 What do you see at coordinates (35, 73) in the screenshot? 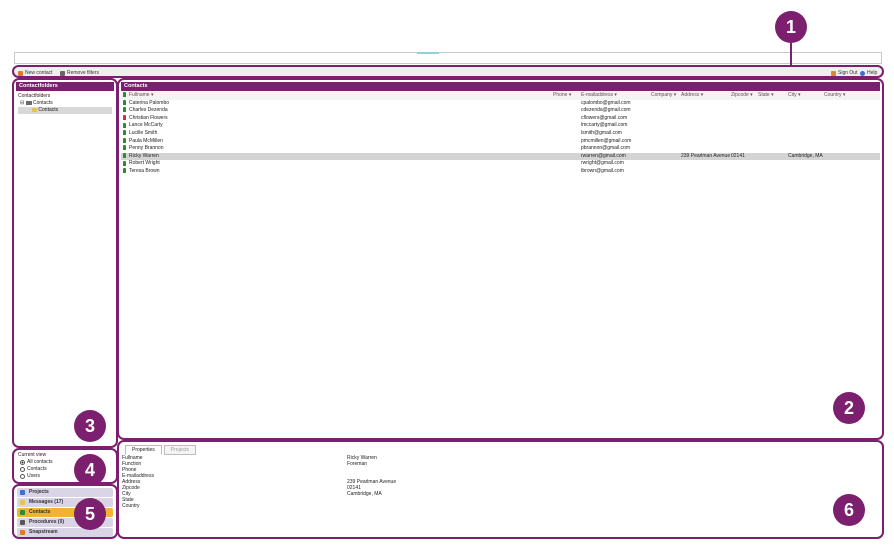
I see `new-contact-button: New contact` at bounding box center [35, 73].